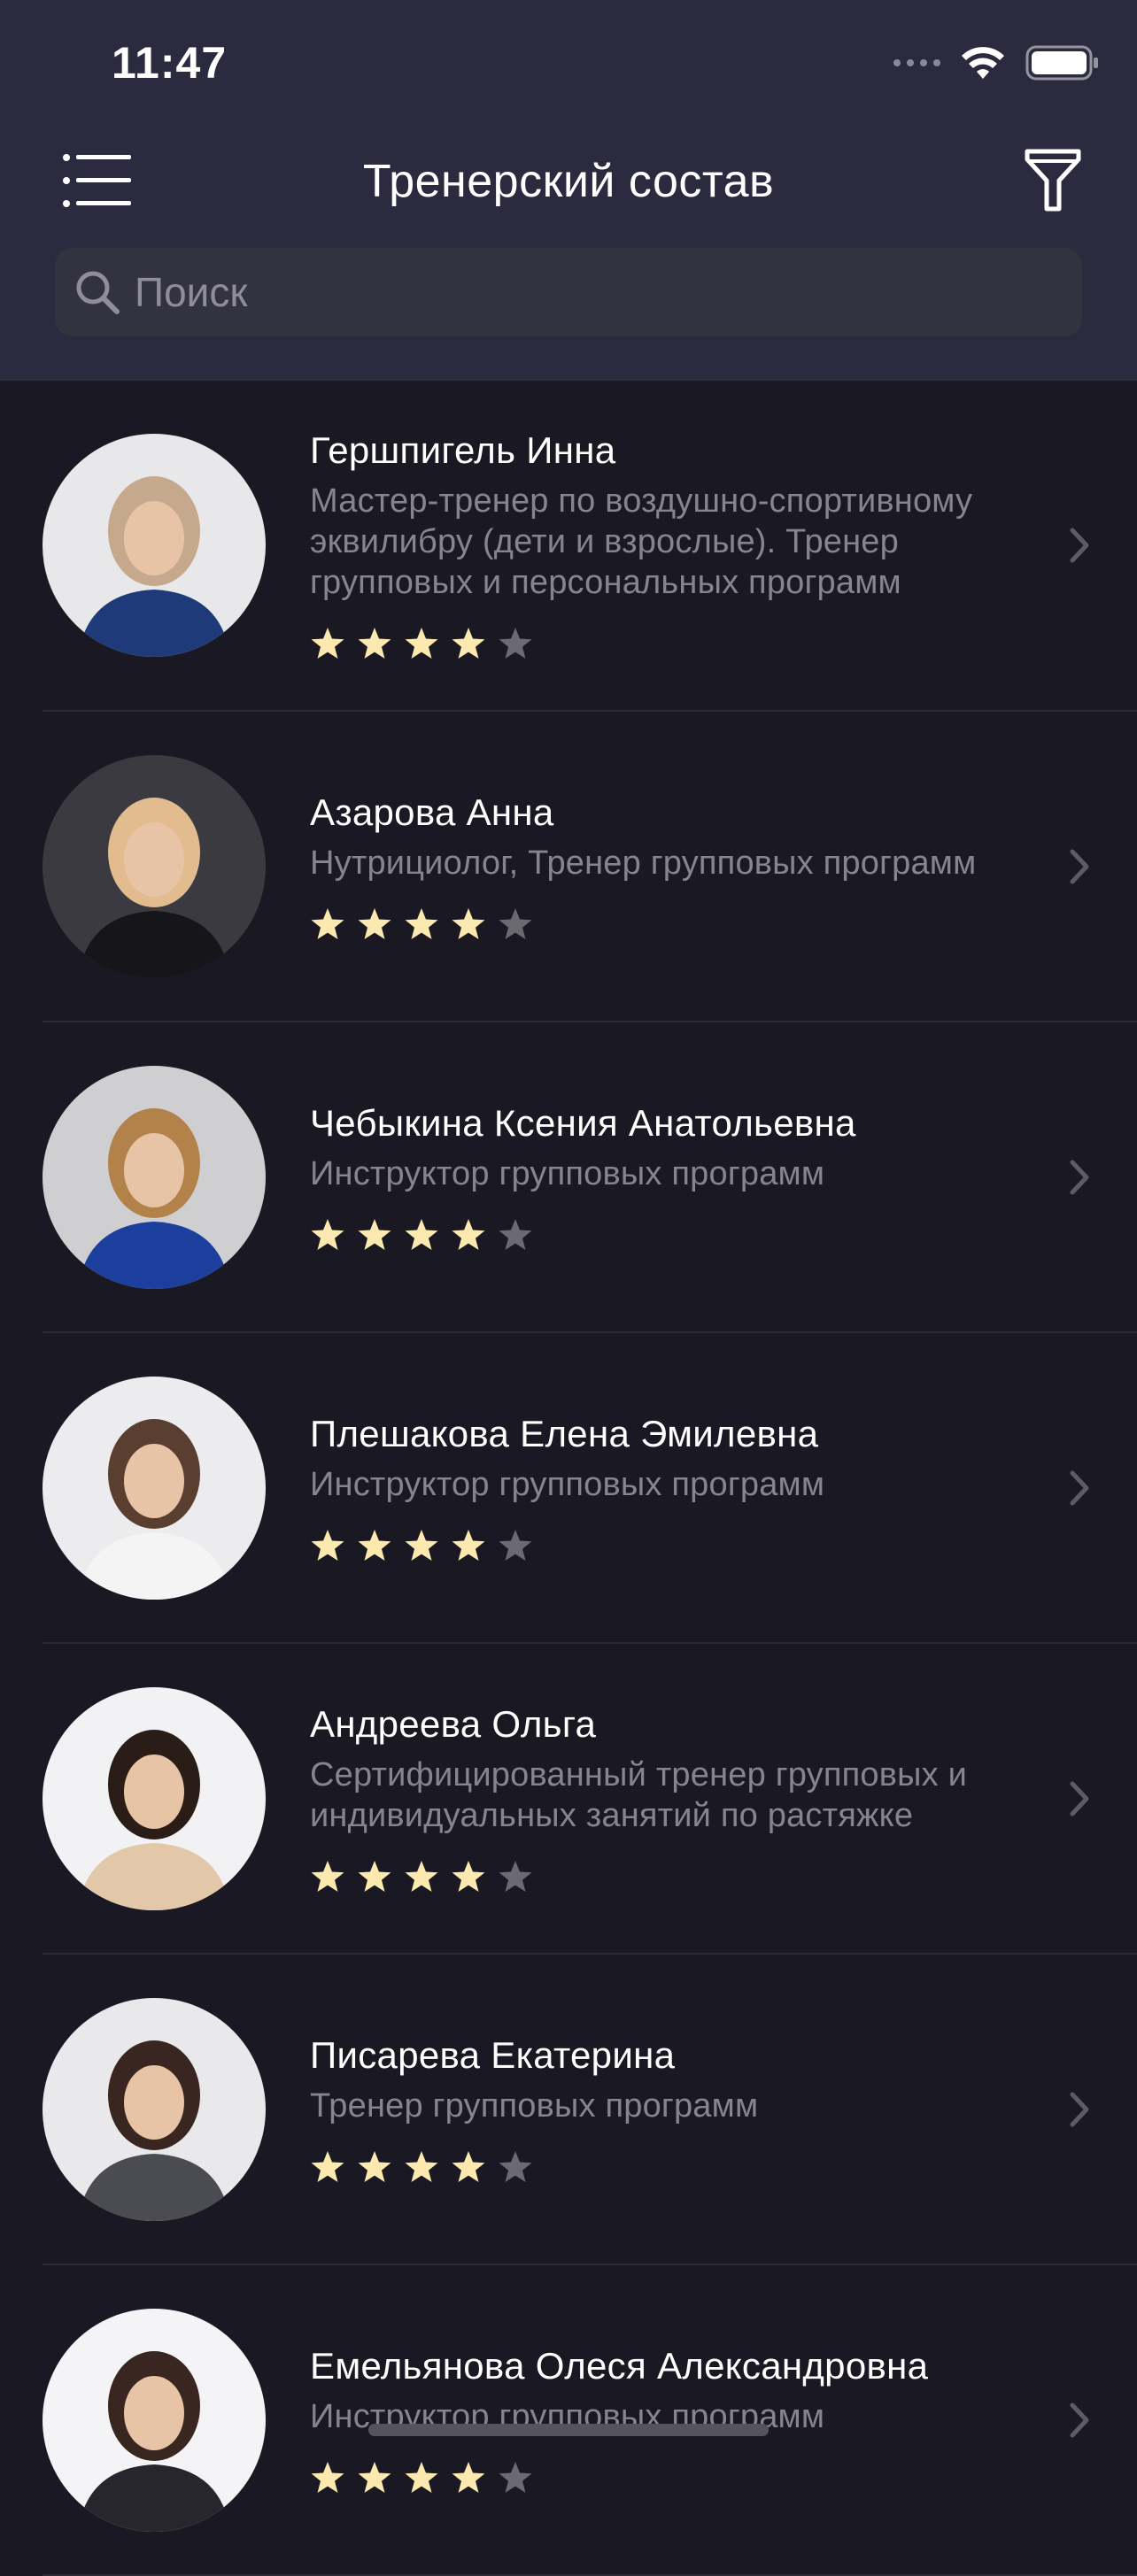 Image resolution: width=1137 pixels, height=2576 pixels. What do you see at coordinates (432, 812) in the screenshot?
I see `trainer-name: Азарова Анна` at bounding box center [432, 812].